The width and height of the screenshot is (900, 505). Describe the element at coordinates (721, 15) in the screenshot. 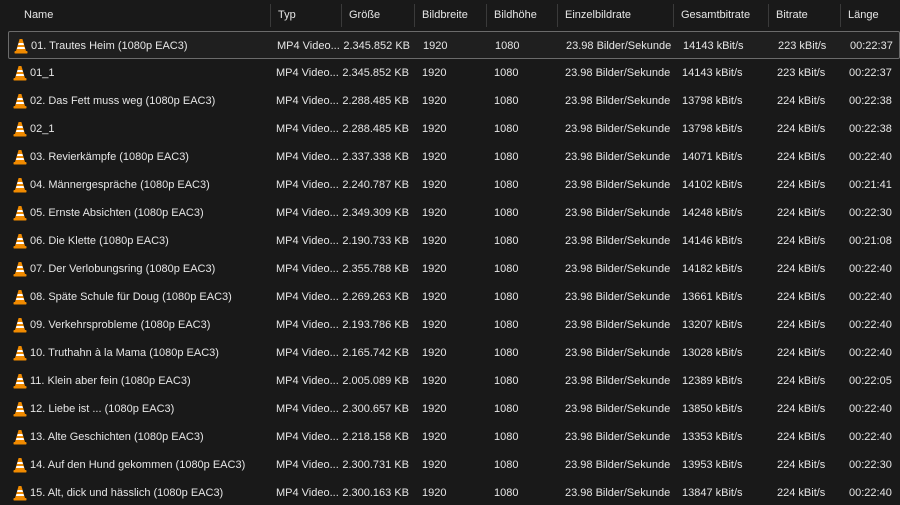

I see `column-header-gesamtbitrate: Gesamtbitrate` at that location.